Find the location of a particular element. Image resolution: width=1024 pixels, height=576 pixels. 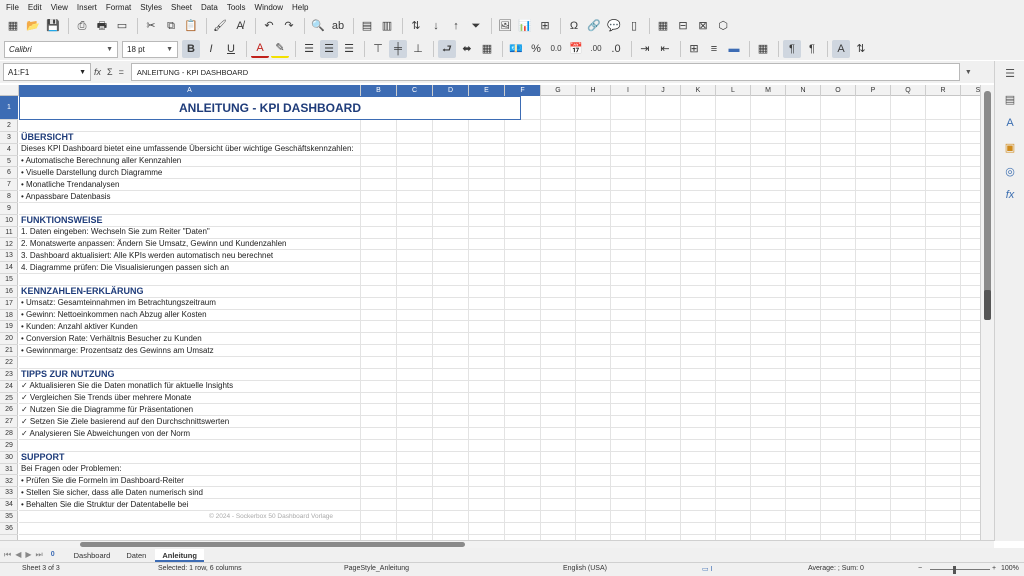

formula-input: ANLEITUNG - KPI DASHBOARD is located at coordinates (545, 72).